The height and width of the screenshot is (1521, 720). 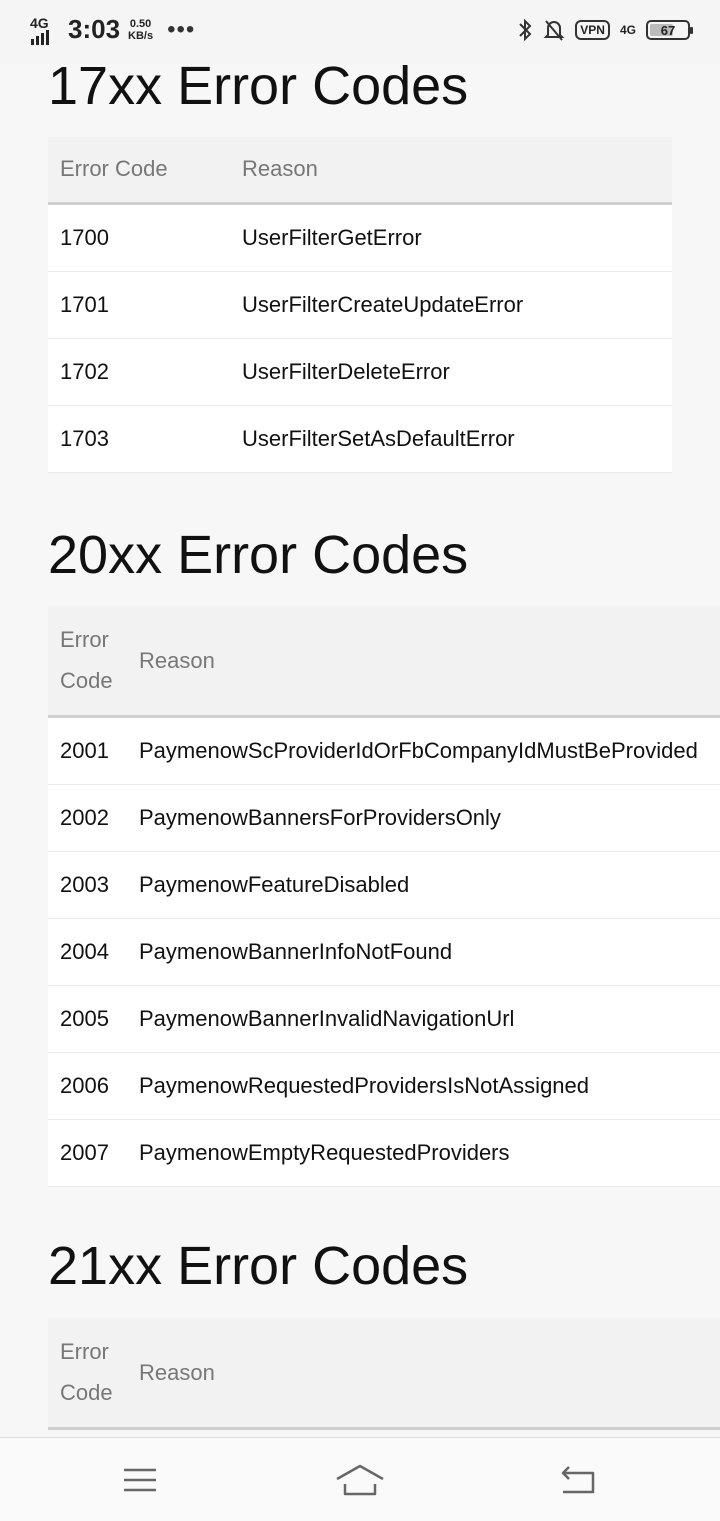 I want to click on section-title-21xx: 21xx Error Codes, so click(x=258, y=1266).